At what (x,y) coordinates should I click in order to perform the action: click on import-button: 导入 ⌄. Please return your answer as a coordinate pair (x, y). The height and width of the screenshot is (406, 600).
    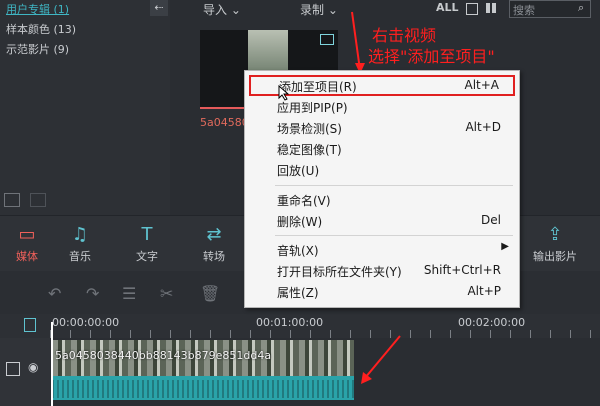
    Looking at the image, I should click on (222, 9).